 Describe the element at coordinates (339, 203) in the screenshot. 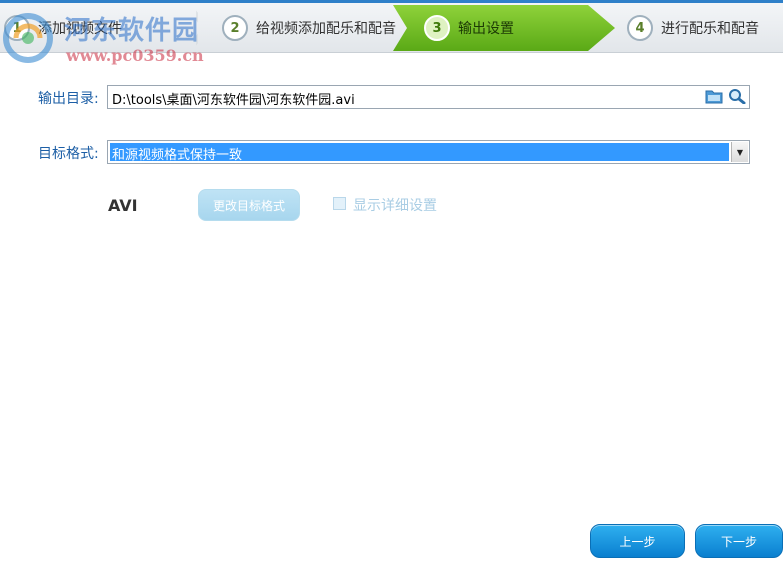

I see `show-details-checkbox` at that location.